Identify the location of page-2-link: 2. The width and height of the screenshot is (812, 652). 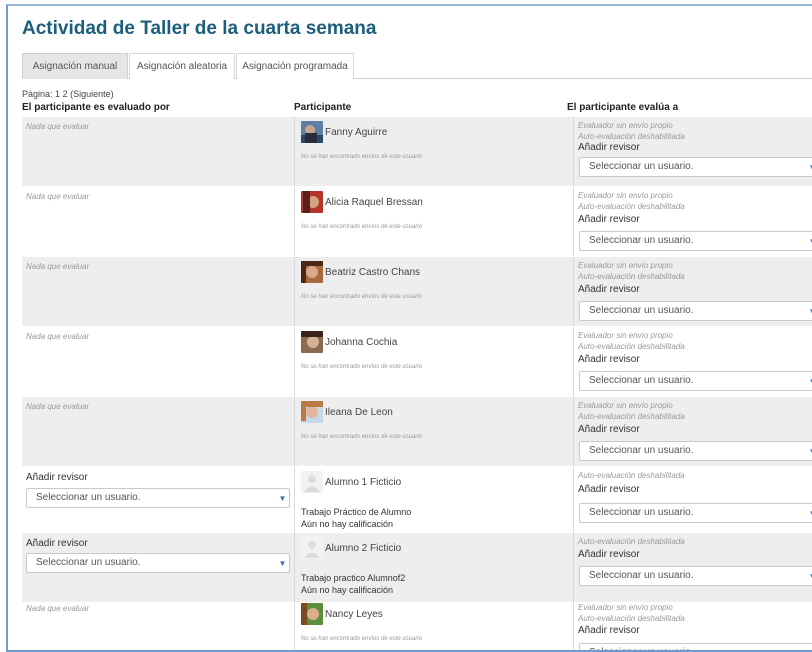
(65, 94).